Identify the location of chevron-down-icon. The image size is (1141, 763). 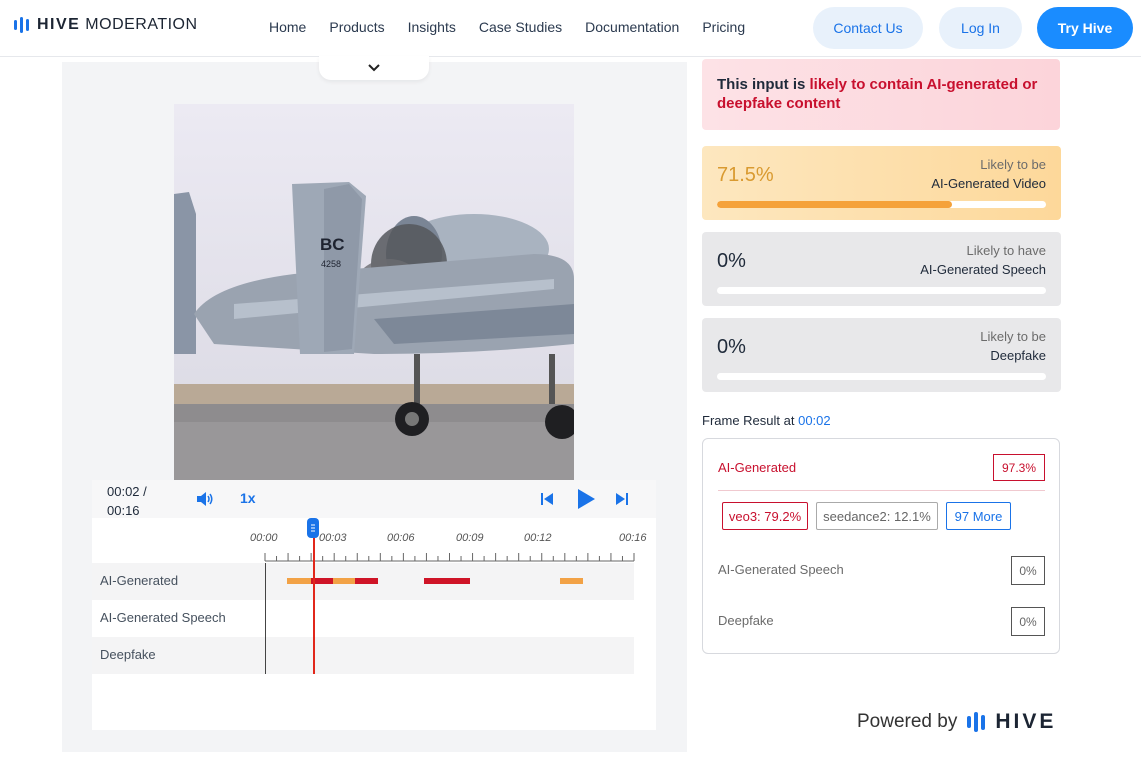
(374, 68).